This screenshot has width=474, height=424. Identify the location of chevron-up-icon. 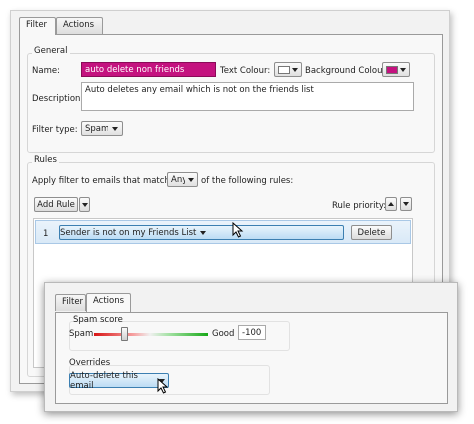
(391, 204).